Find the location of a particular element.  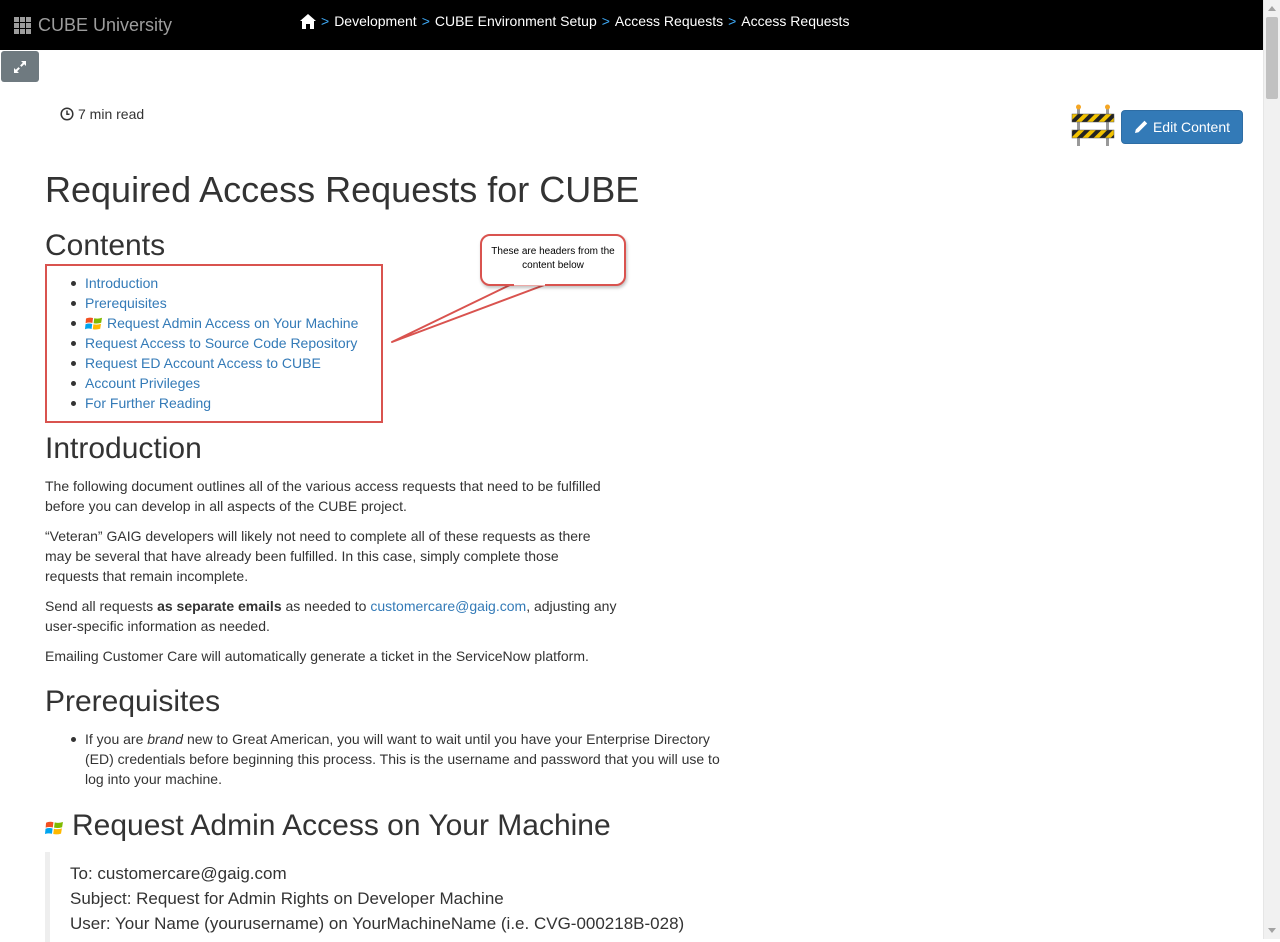

edit-content-button: Edit Content is located at coordinates (1182, 127).